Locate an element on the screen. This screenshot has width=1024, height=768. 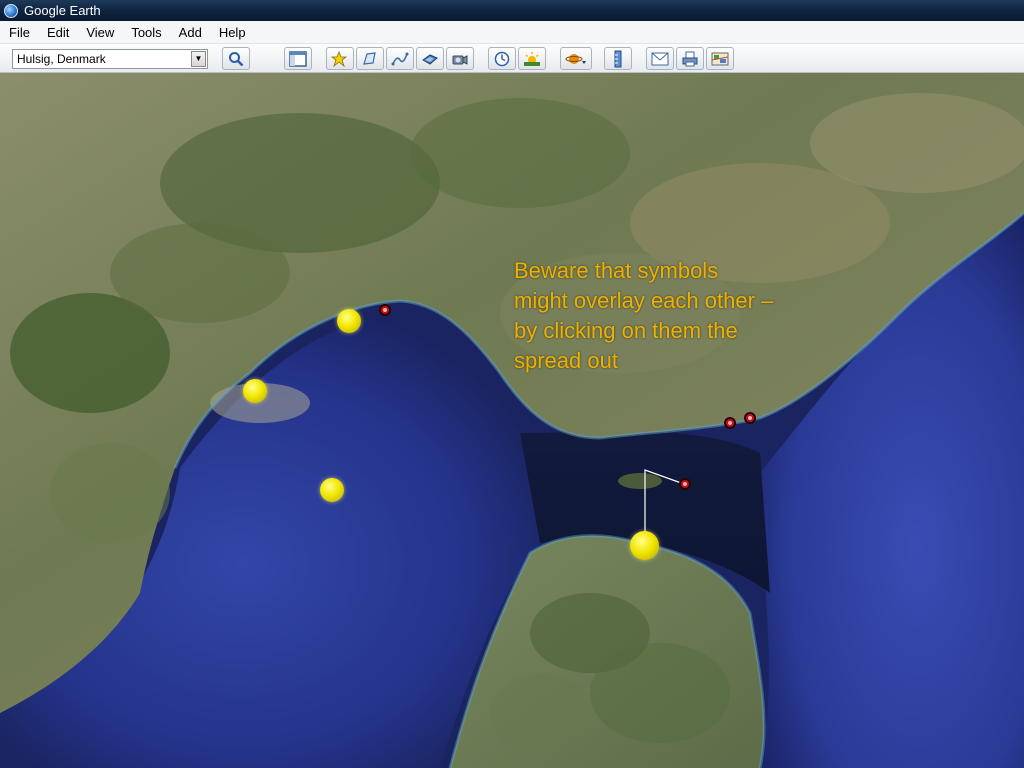
email-button is located at coordinates (660, 58).